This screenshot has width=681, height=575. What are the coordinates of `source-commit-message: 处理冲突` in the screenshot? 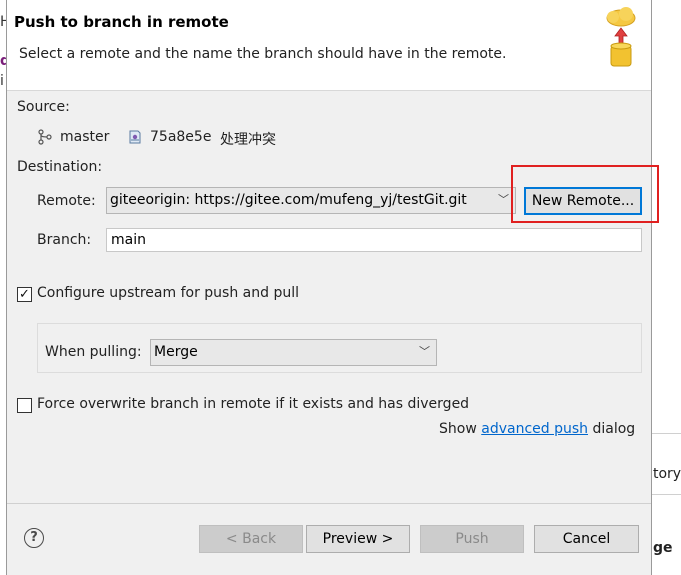 It's located at (248, 140).